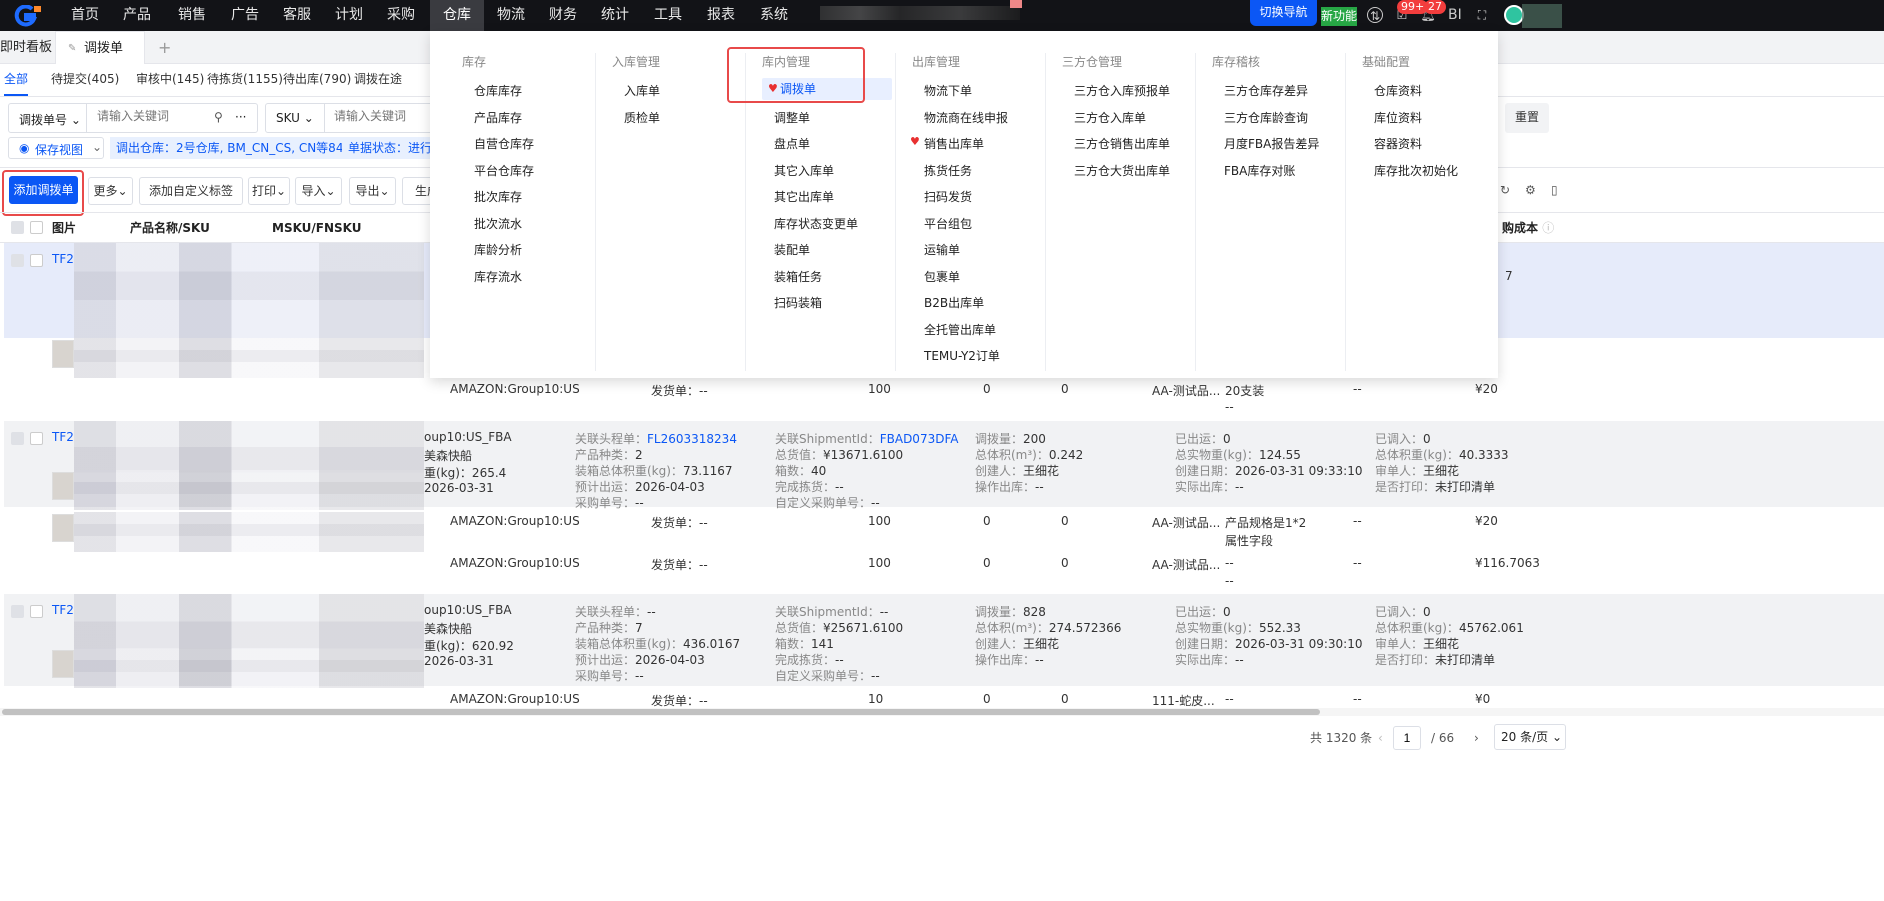  What do you see at coordinates (798, 276) in the screenshot?
I see `menu-item: 装箱任务` at bounding box center [798, 276].